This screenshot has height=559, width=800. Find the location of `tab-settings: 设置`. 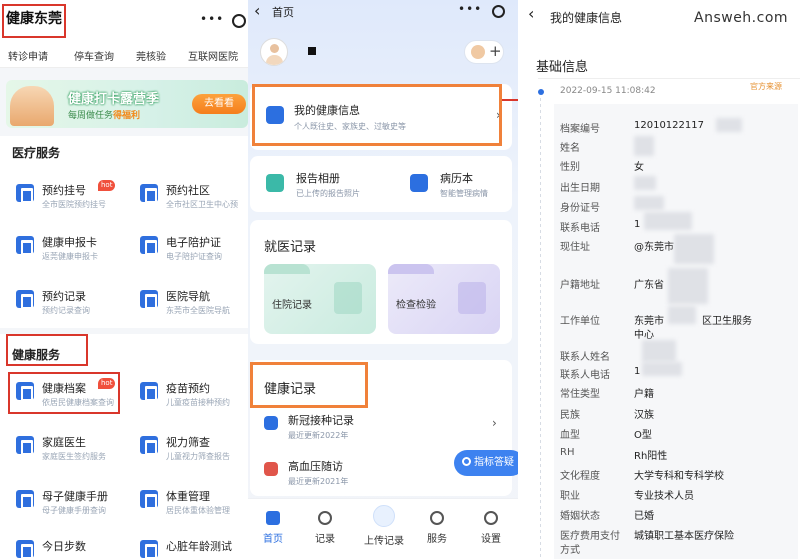

tab-settings: 设置 is located at coordinates (491, 527).